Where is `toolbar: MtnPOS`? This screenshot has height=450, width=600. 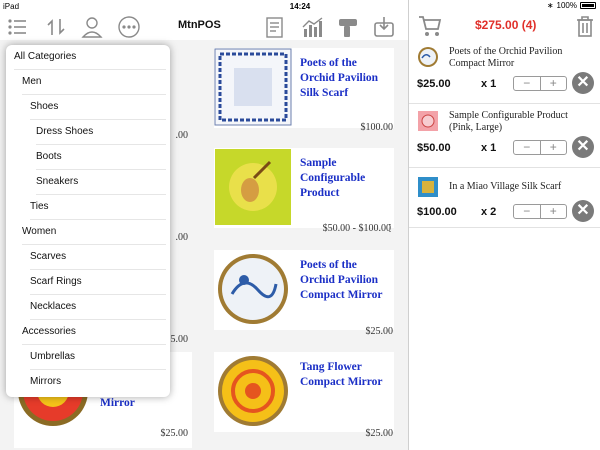 toolbar: MtnPOS is located at coordinates (204, 26).